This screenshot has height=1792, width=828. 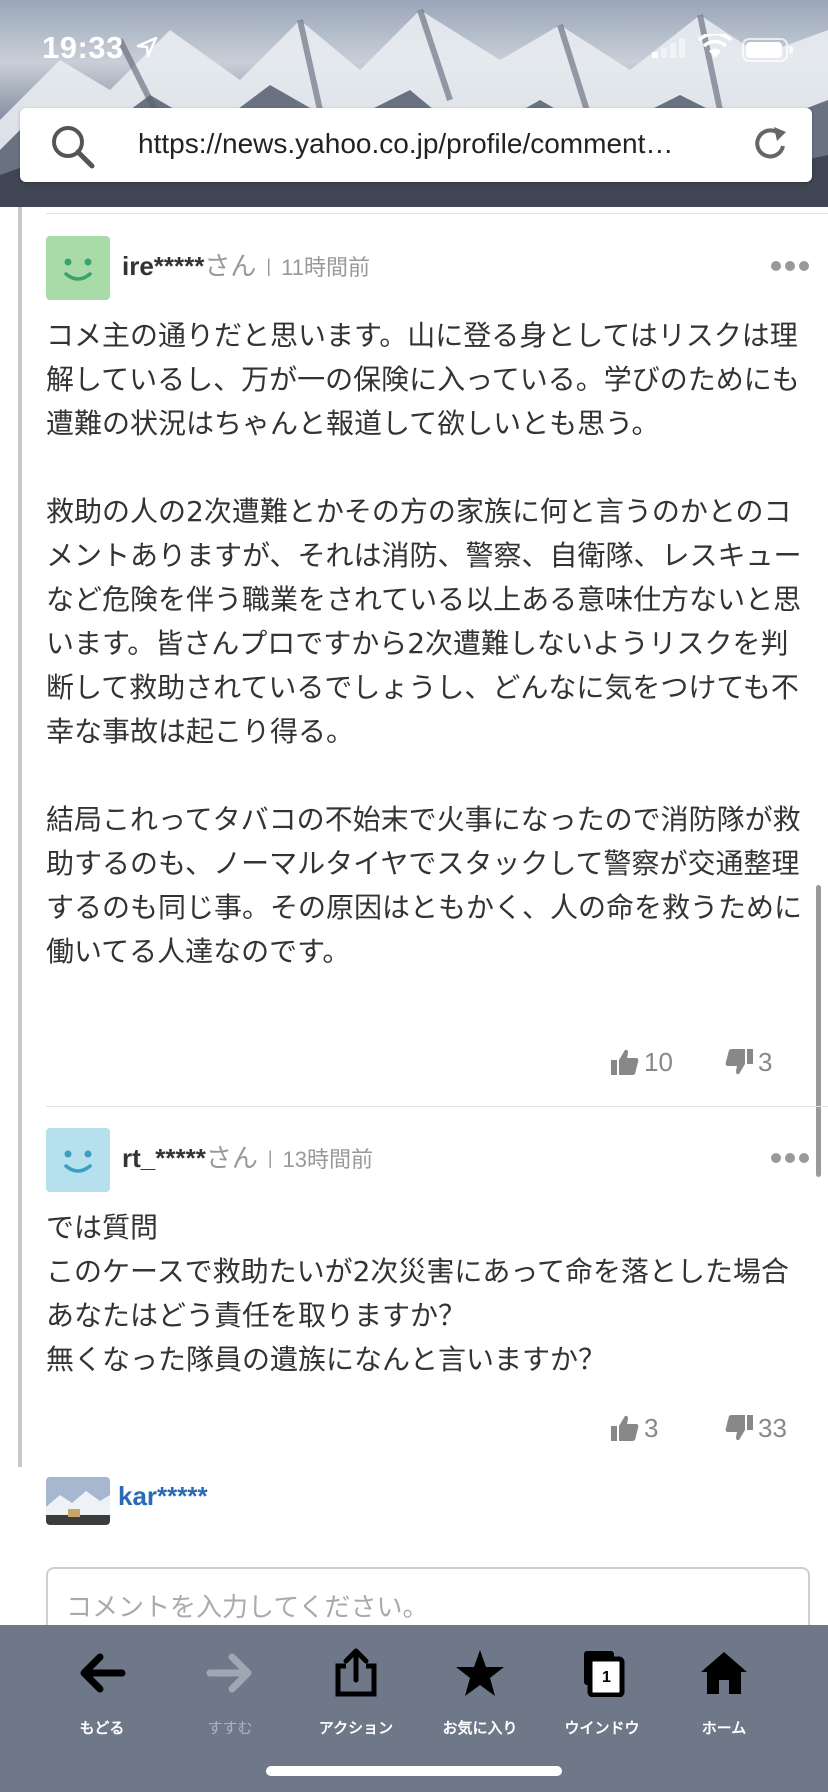 I want to click on dislike-count: 33, so click(x=772, y=1427).